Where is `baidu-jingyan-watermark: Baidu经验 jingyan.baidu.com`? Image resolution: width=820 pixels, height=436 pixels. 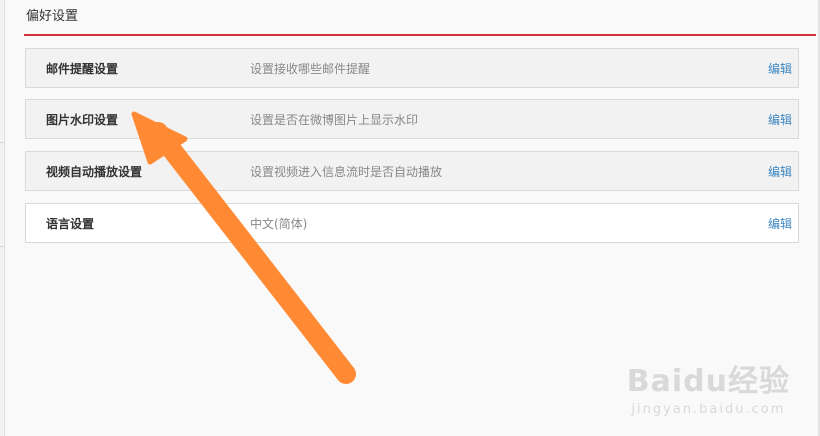 baidu-jingyan-watermark: Baidu经验 jingyan.baidu.com is located at coordinates (708, 386).